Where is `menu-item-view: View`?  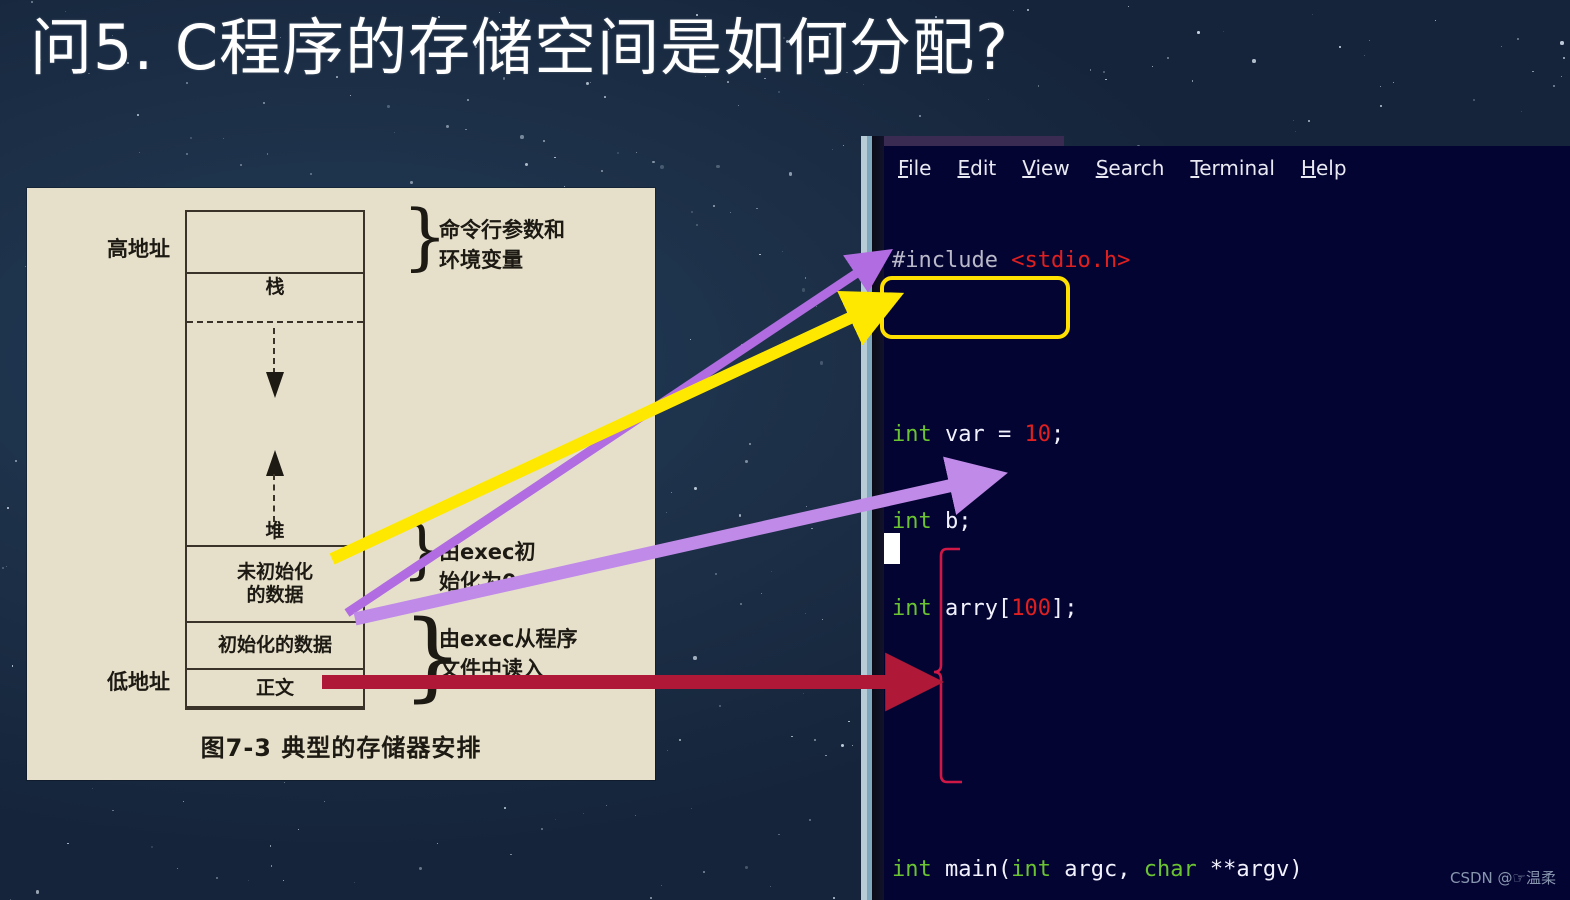
menu-item-view: View is located at coordinates (1045, 168).